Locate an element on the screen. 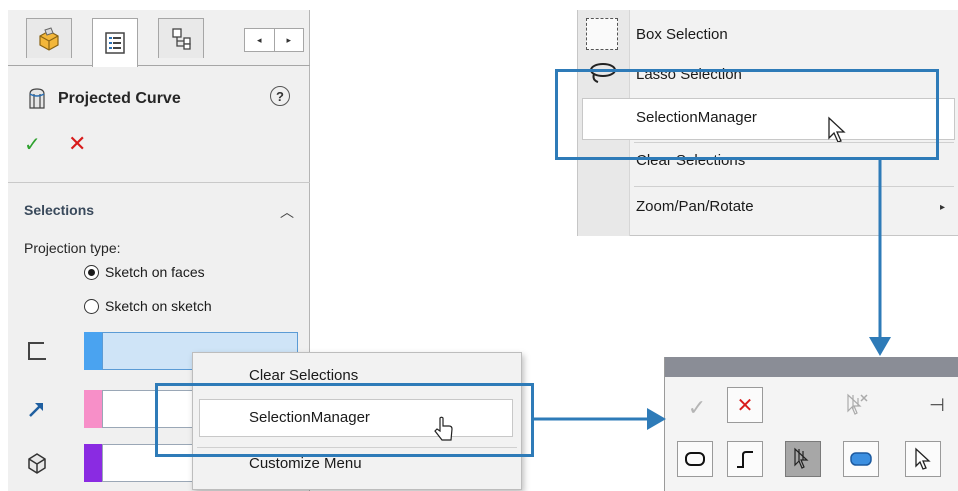 The height and width of the screenshot is (491, 958). arrow-head-right is located at coordinates (656, 419).